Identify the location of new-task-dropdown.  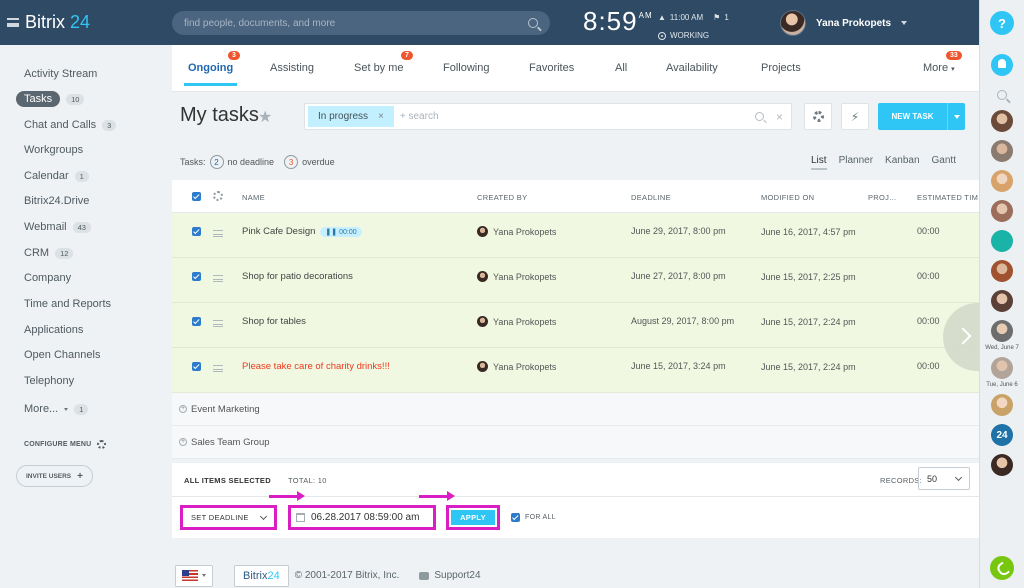
(956, 116).